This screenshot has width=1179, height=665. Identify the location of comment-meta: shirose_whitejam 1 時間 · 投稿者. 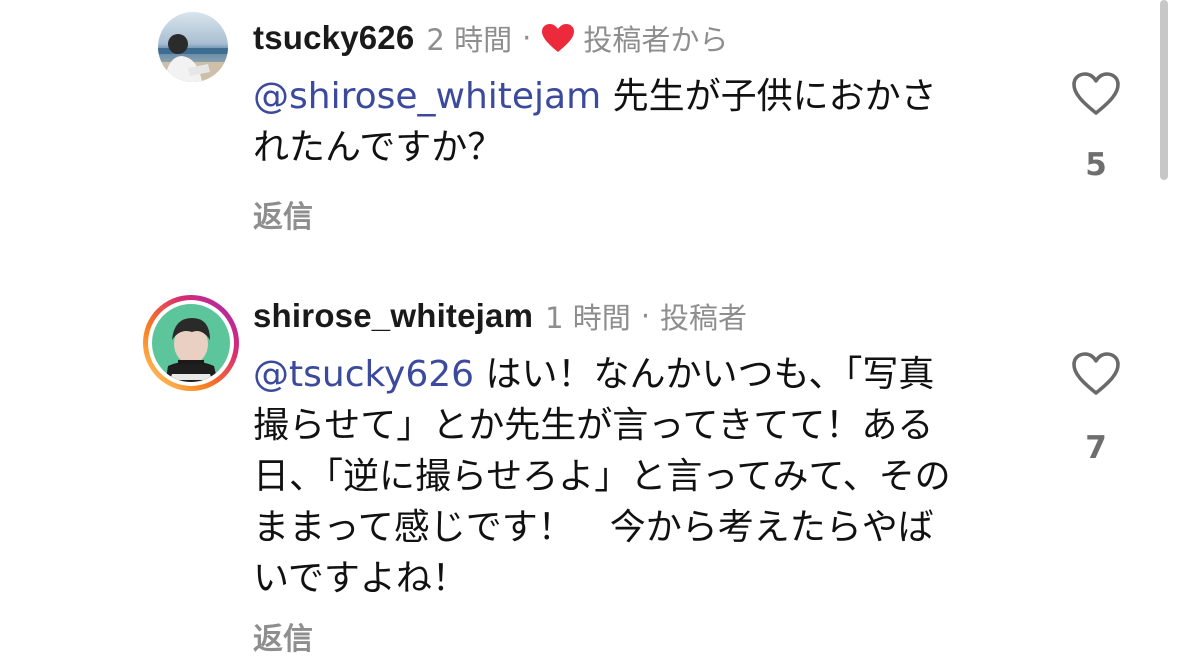
(500, 316).